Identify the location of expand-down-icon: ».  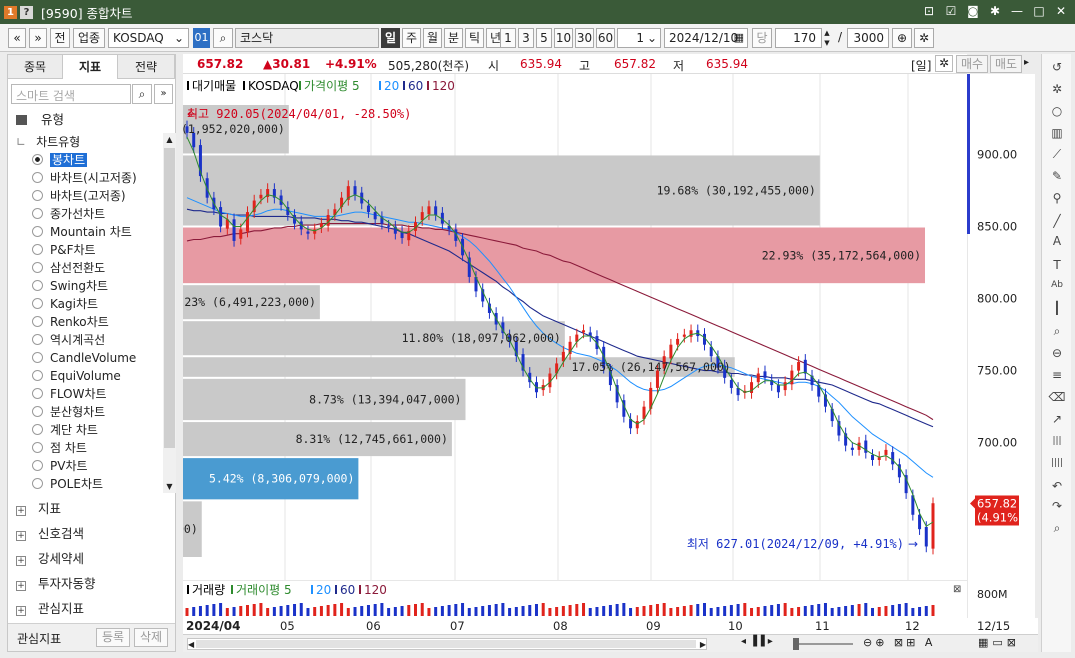
(163, 94).